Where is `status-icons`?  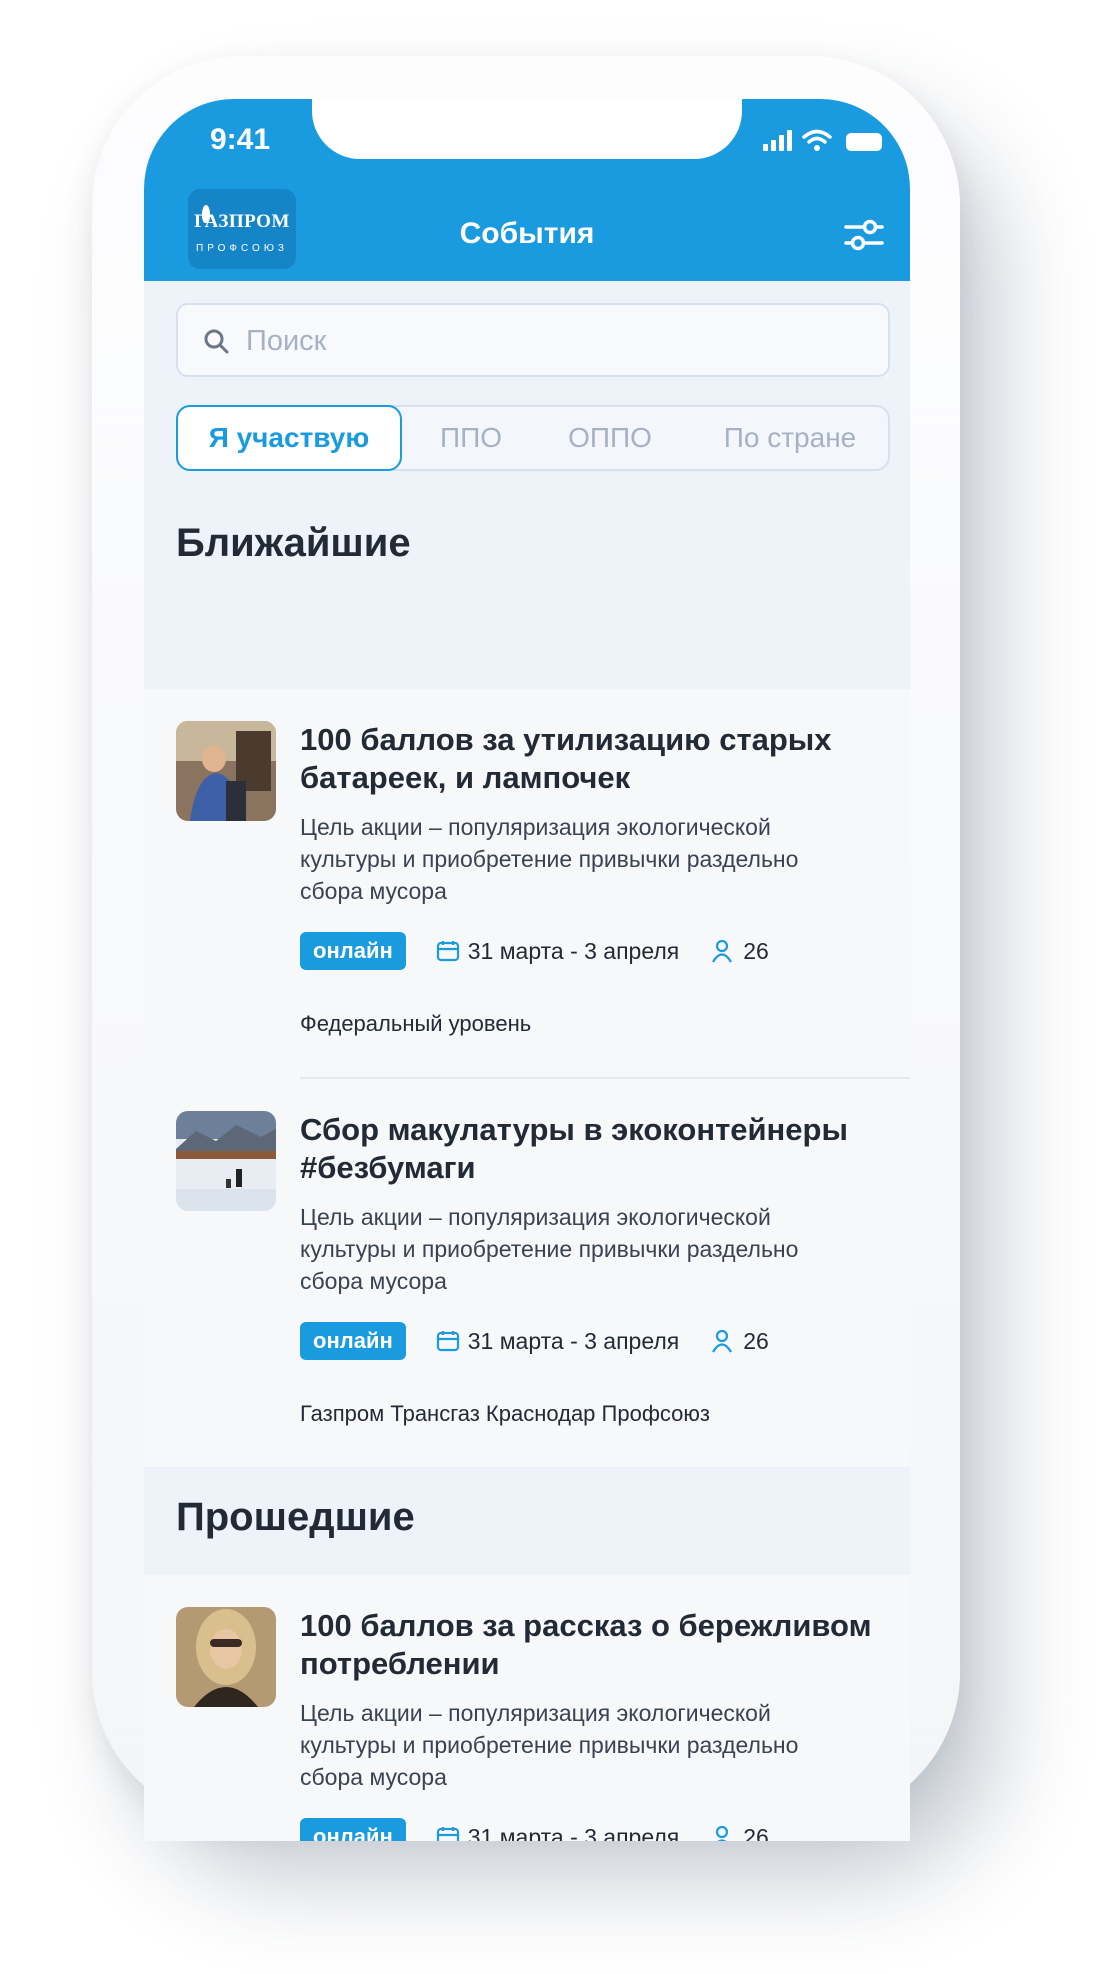
status-icons is located at coordinates (822, 140).